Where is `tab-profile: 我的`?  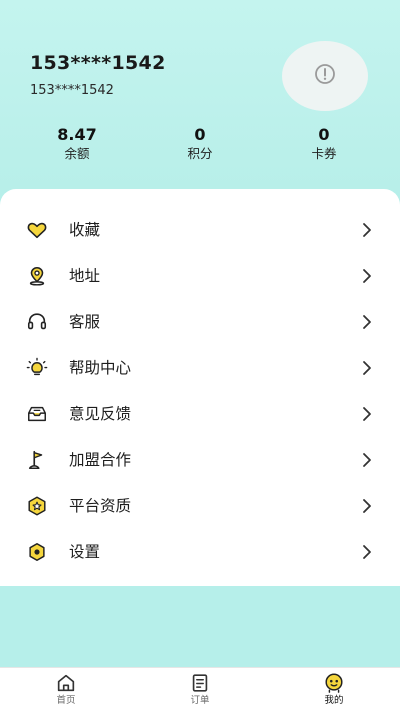 tab-profile: 我的 is located at coordinates (334, 691).